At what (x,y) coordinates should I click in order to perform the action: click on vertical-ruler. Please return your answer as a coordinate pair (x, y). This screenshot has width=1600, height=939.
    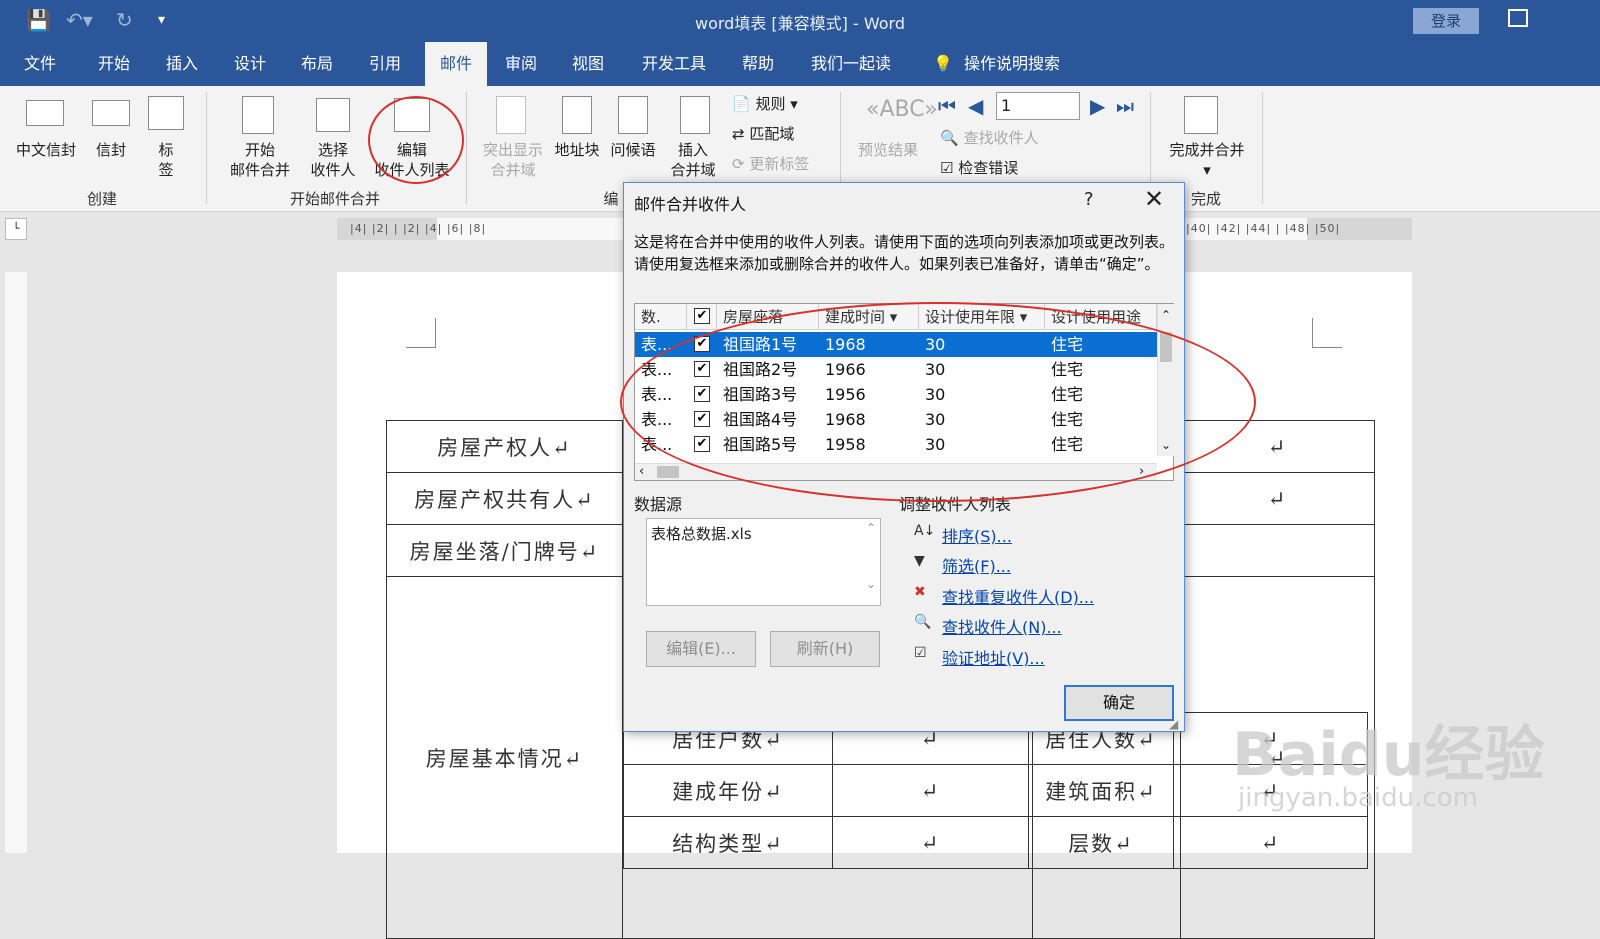
    Looking at the image, I should click on (16, 562).